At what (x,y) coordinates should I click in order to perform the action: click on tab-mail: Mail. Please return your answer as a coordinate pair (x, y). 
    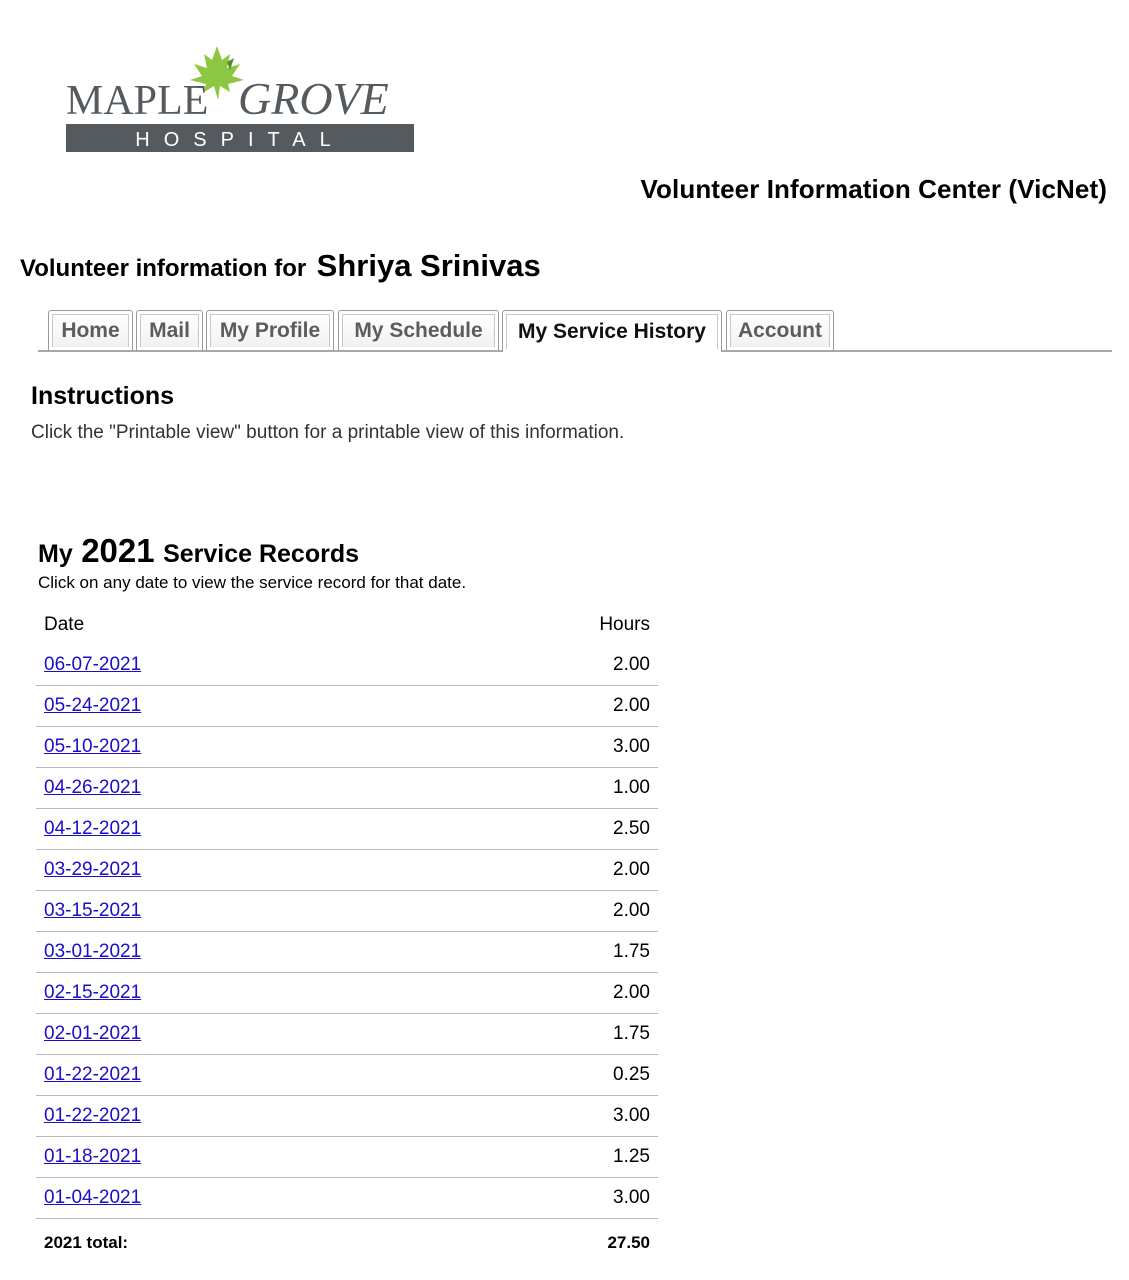
    Looking at the image, I should click on (169, 330).